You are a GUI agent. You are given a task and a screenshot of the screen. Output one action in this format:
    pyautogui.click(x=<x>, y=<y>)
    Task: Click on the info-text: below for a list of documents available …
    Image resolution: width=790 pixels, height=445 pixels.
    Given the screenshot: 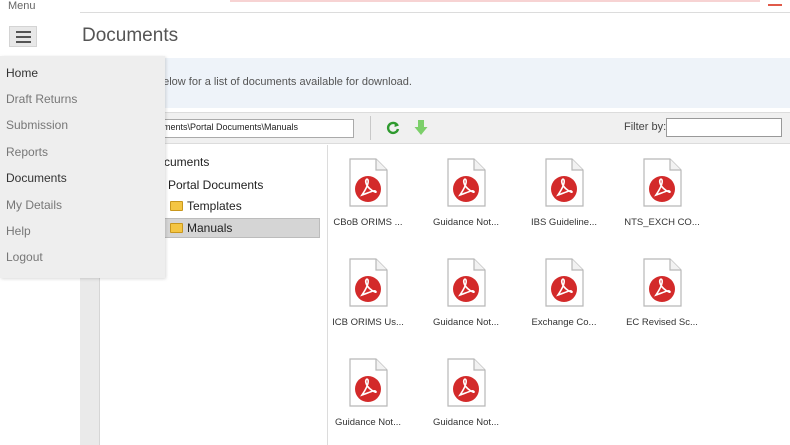 What is the action you would take?
    pyautogui.click(x=284, y=82)
    